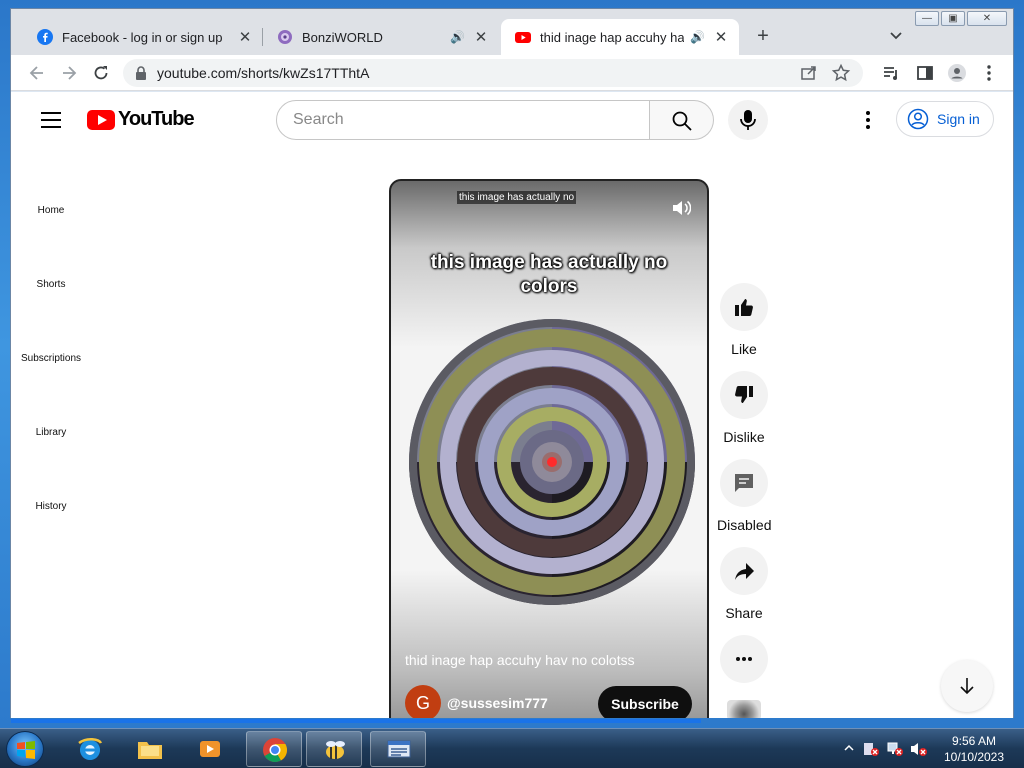  I want to click on clock-time: 9:56 AM, so click(974, 741).